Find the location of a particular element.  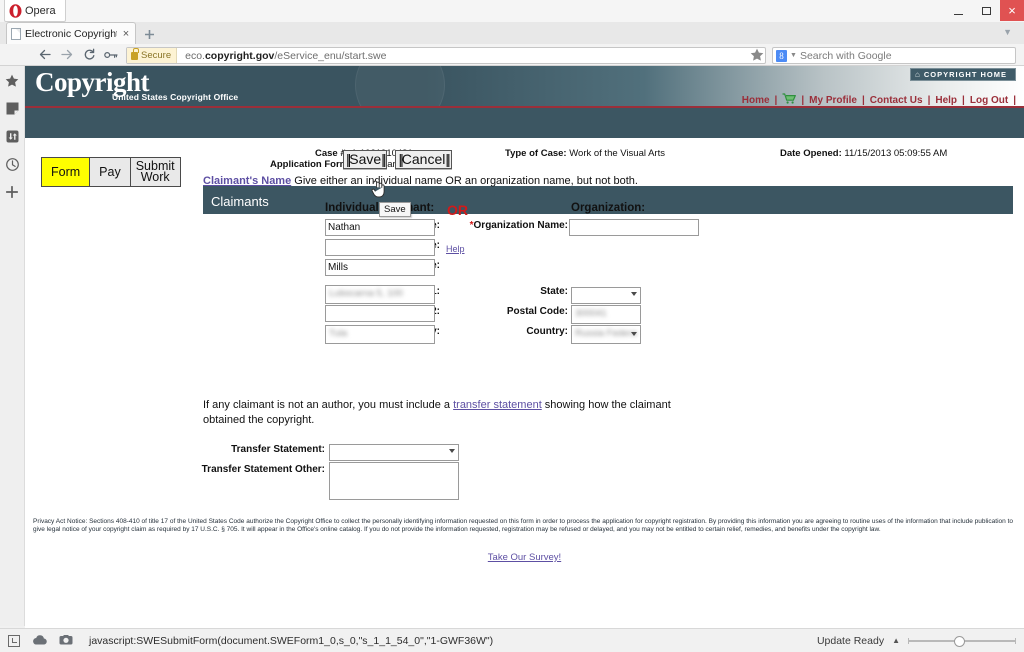

close-icon: × is located at coordinates (1012, 10).